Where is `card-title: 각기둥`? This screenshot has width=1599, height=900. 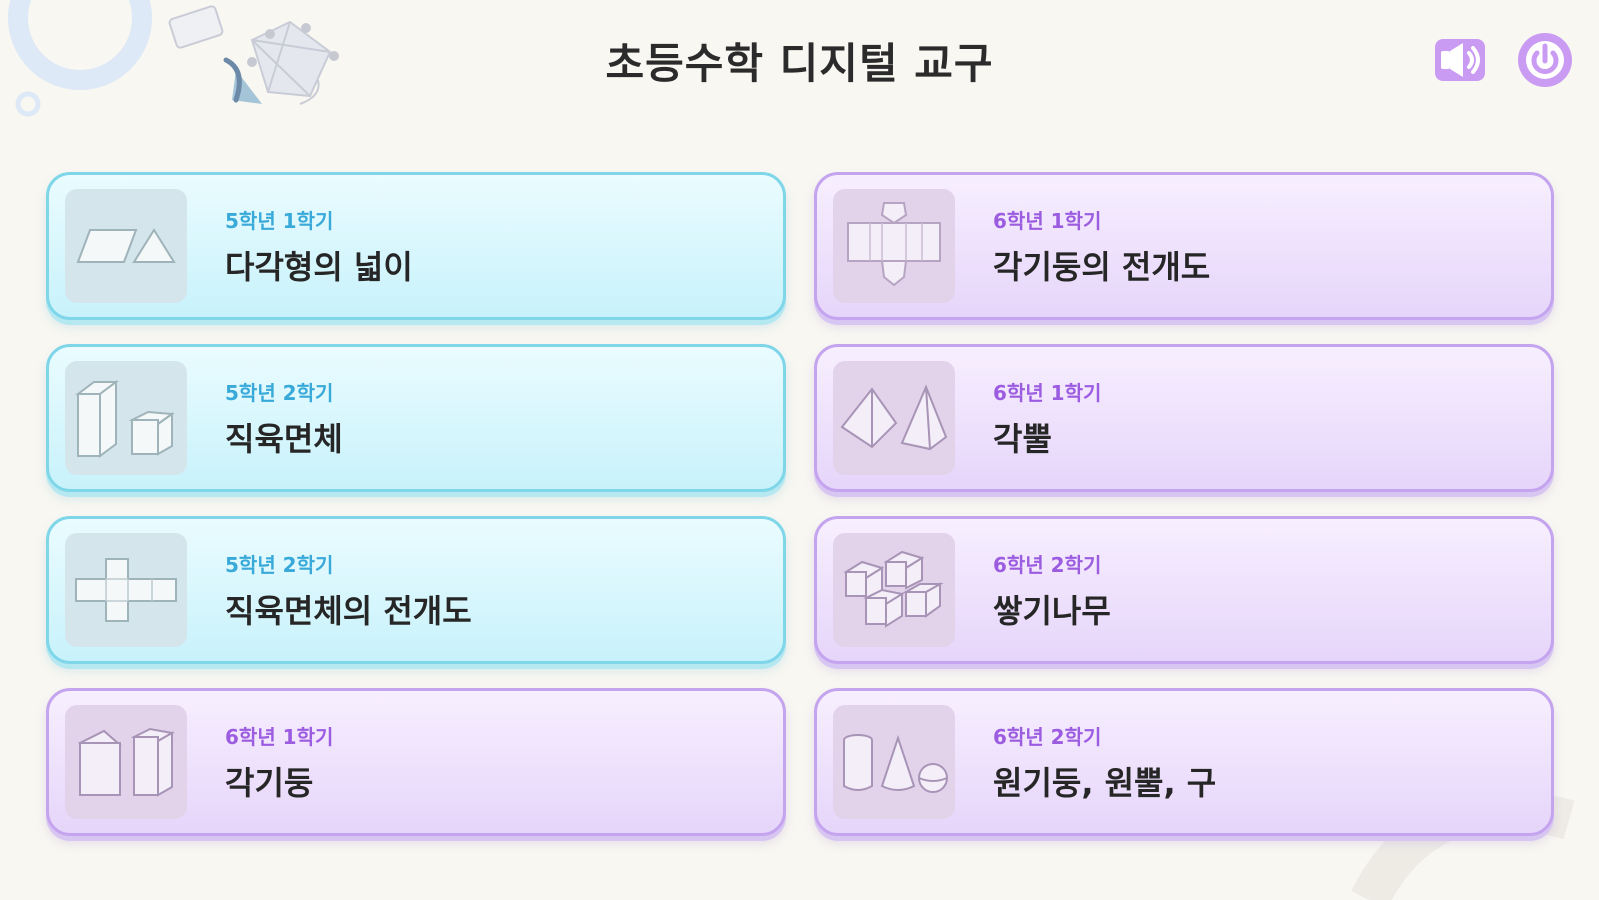
card-title: 각기둥 is located at coordinates (269, 783).